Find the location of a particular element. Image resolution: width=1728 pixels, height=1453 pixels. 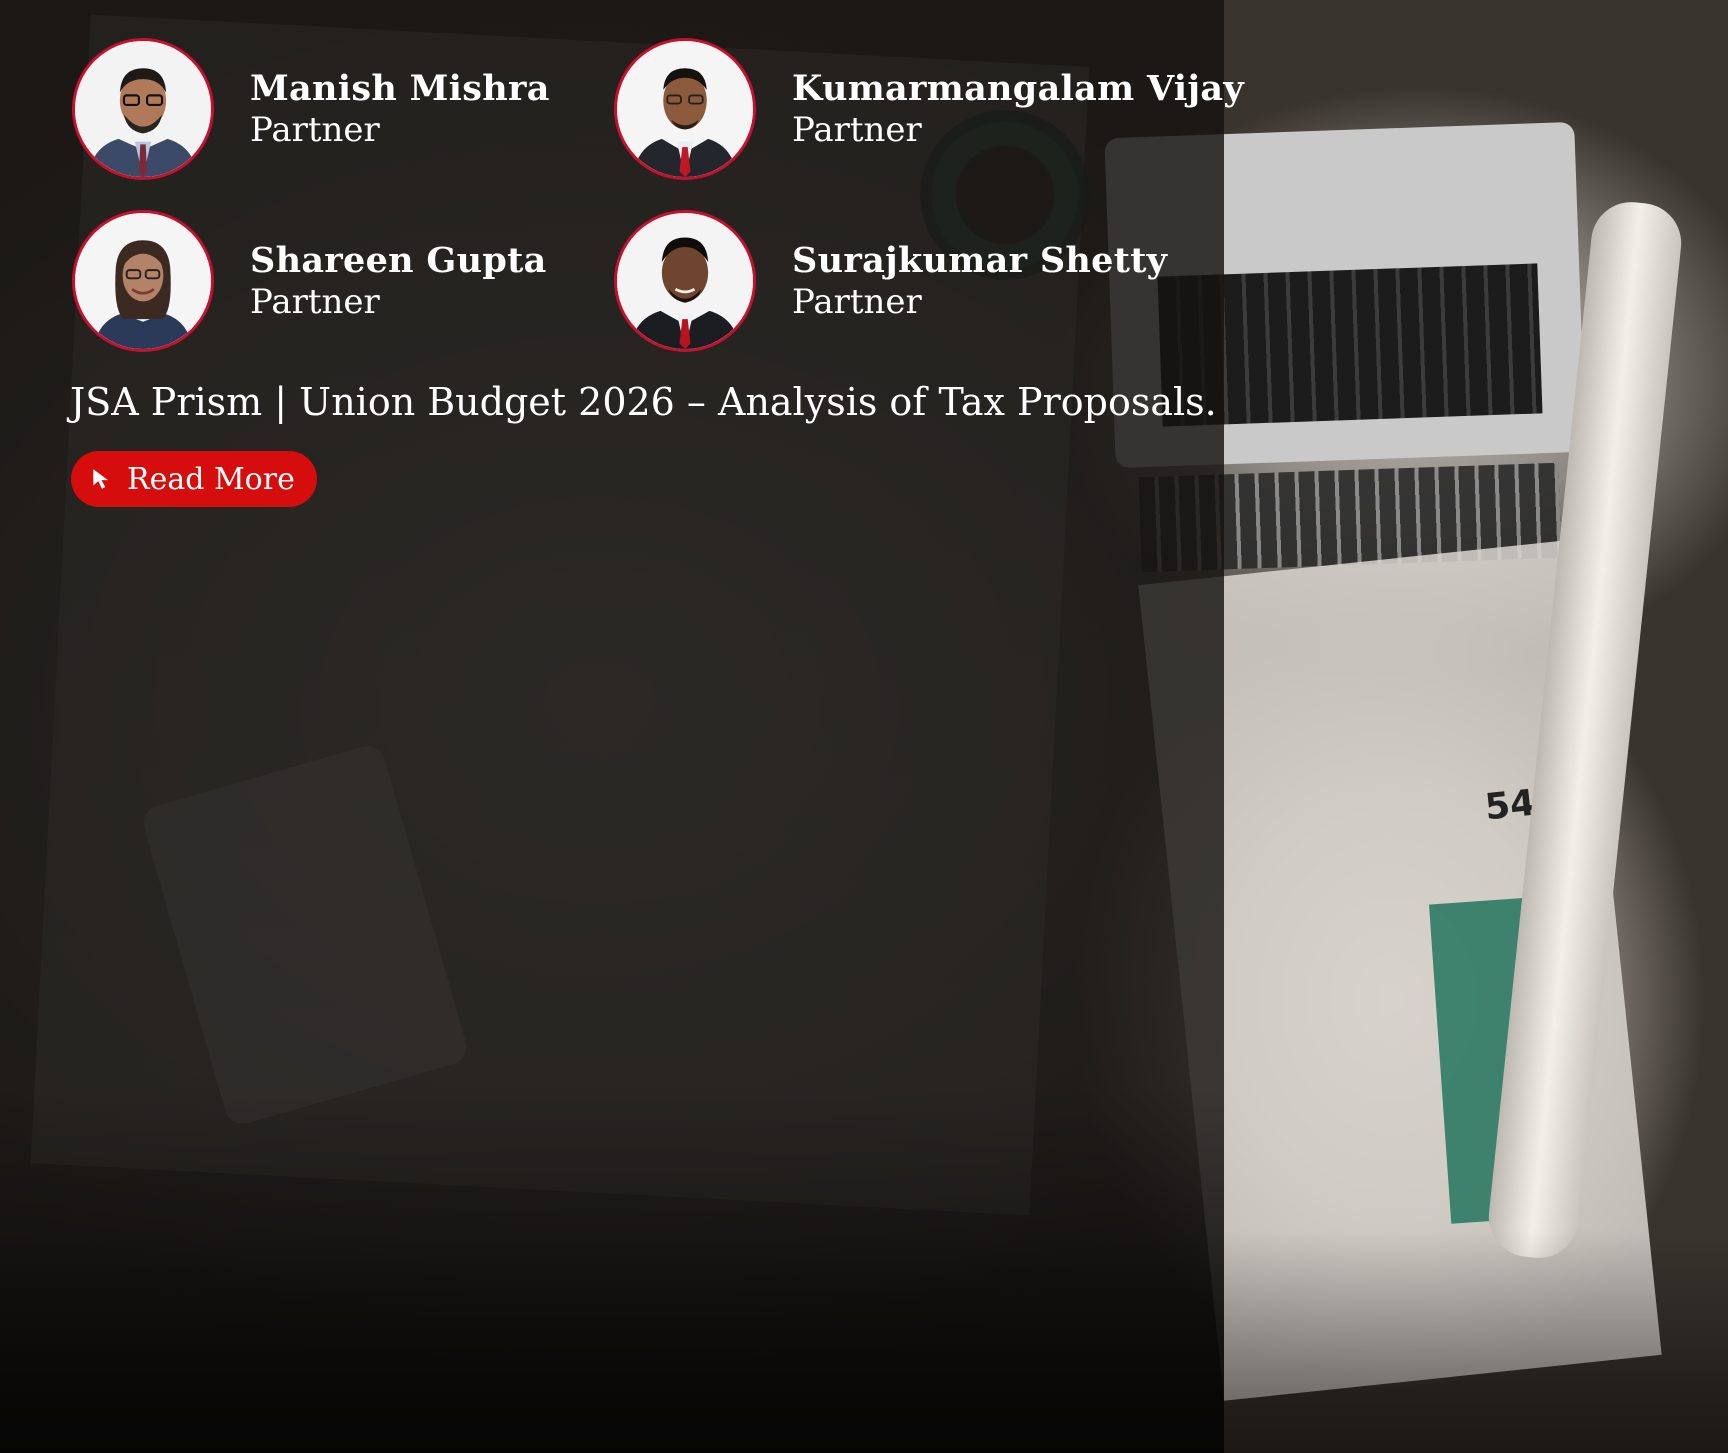

author-card: Kumarmangalam Vijay Partner is located at coordinates (929, 109).